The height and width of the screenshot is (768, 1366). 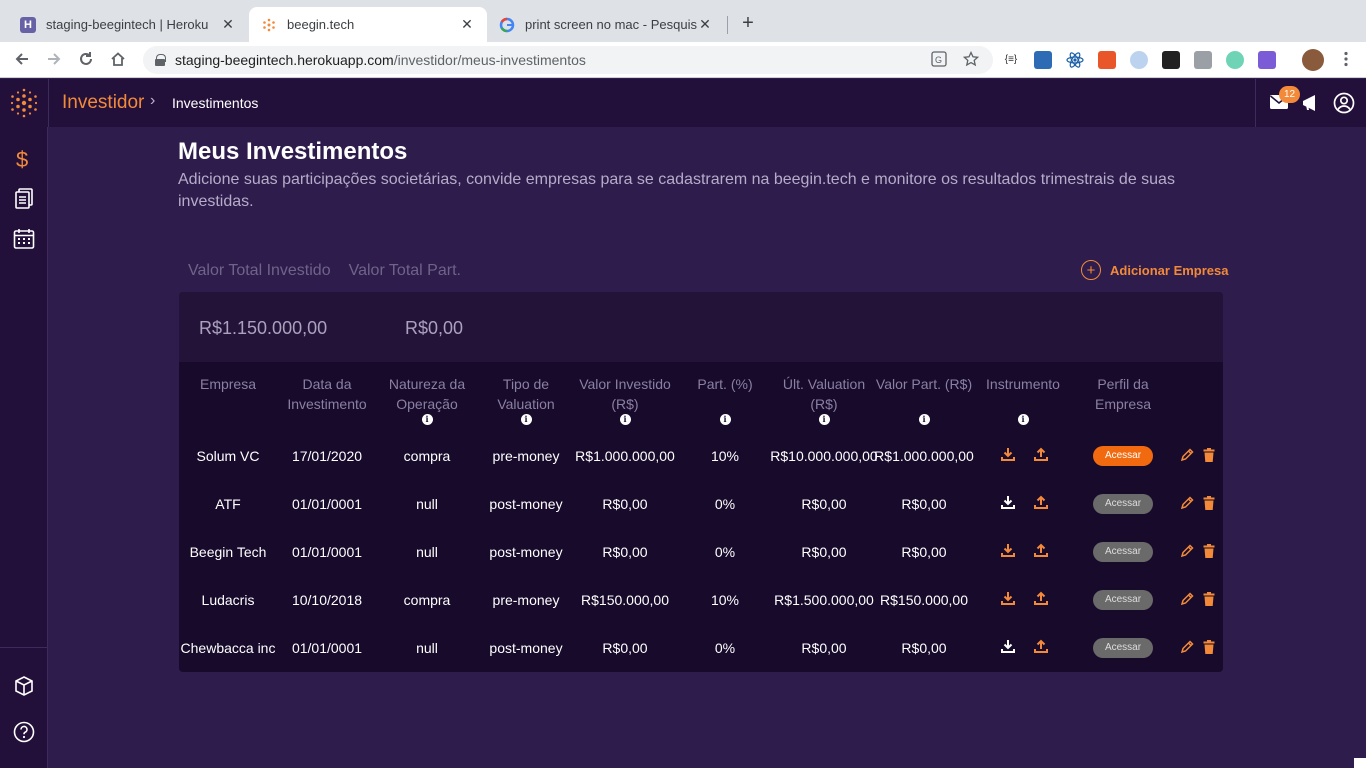 I want to click on reload-icon, so click(x=86, y=60).